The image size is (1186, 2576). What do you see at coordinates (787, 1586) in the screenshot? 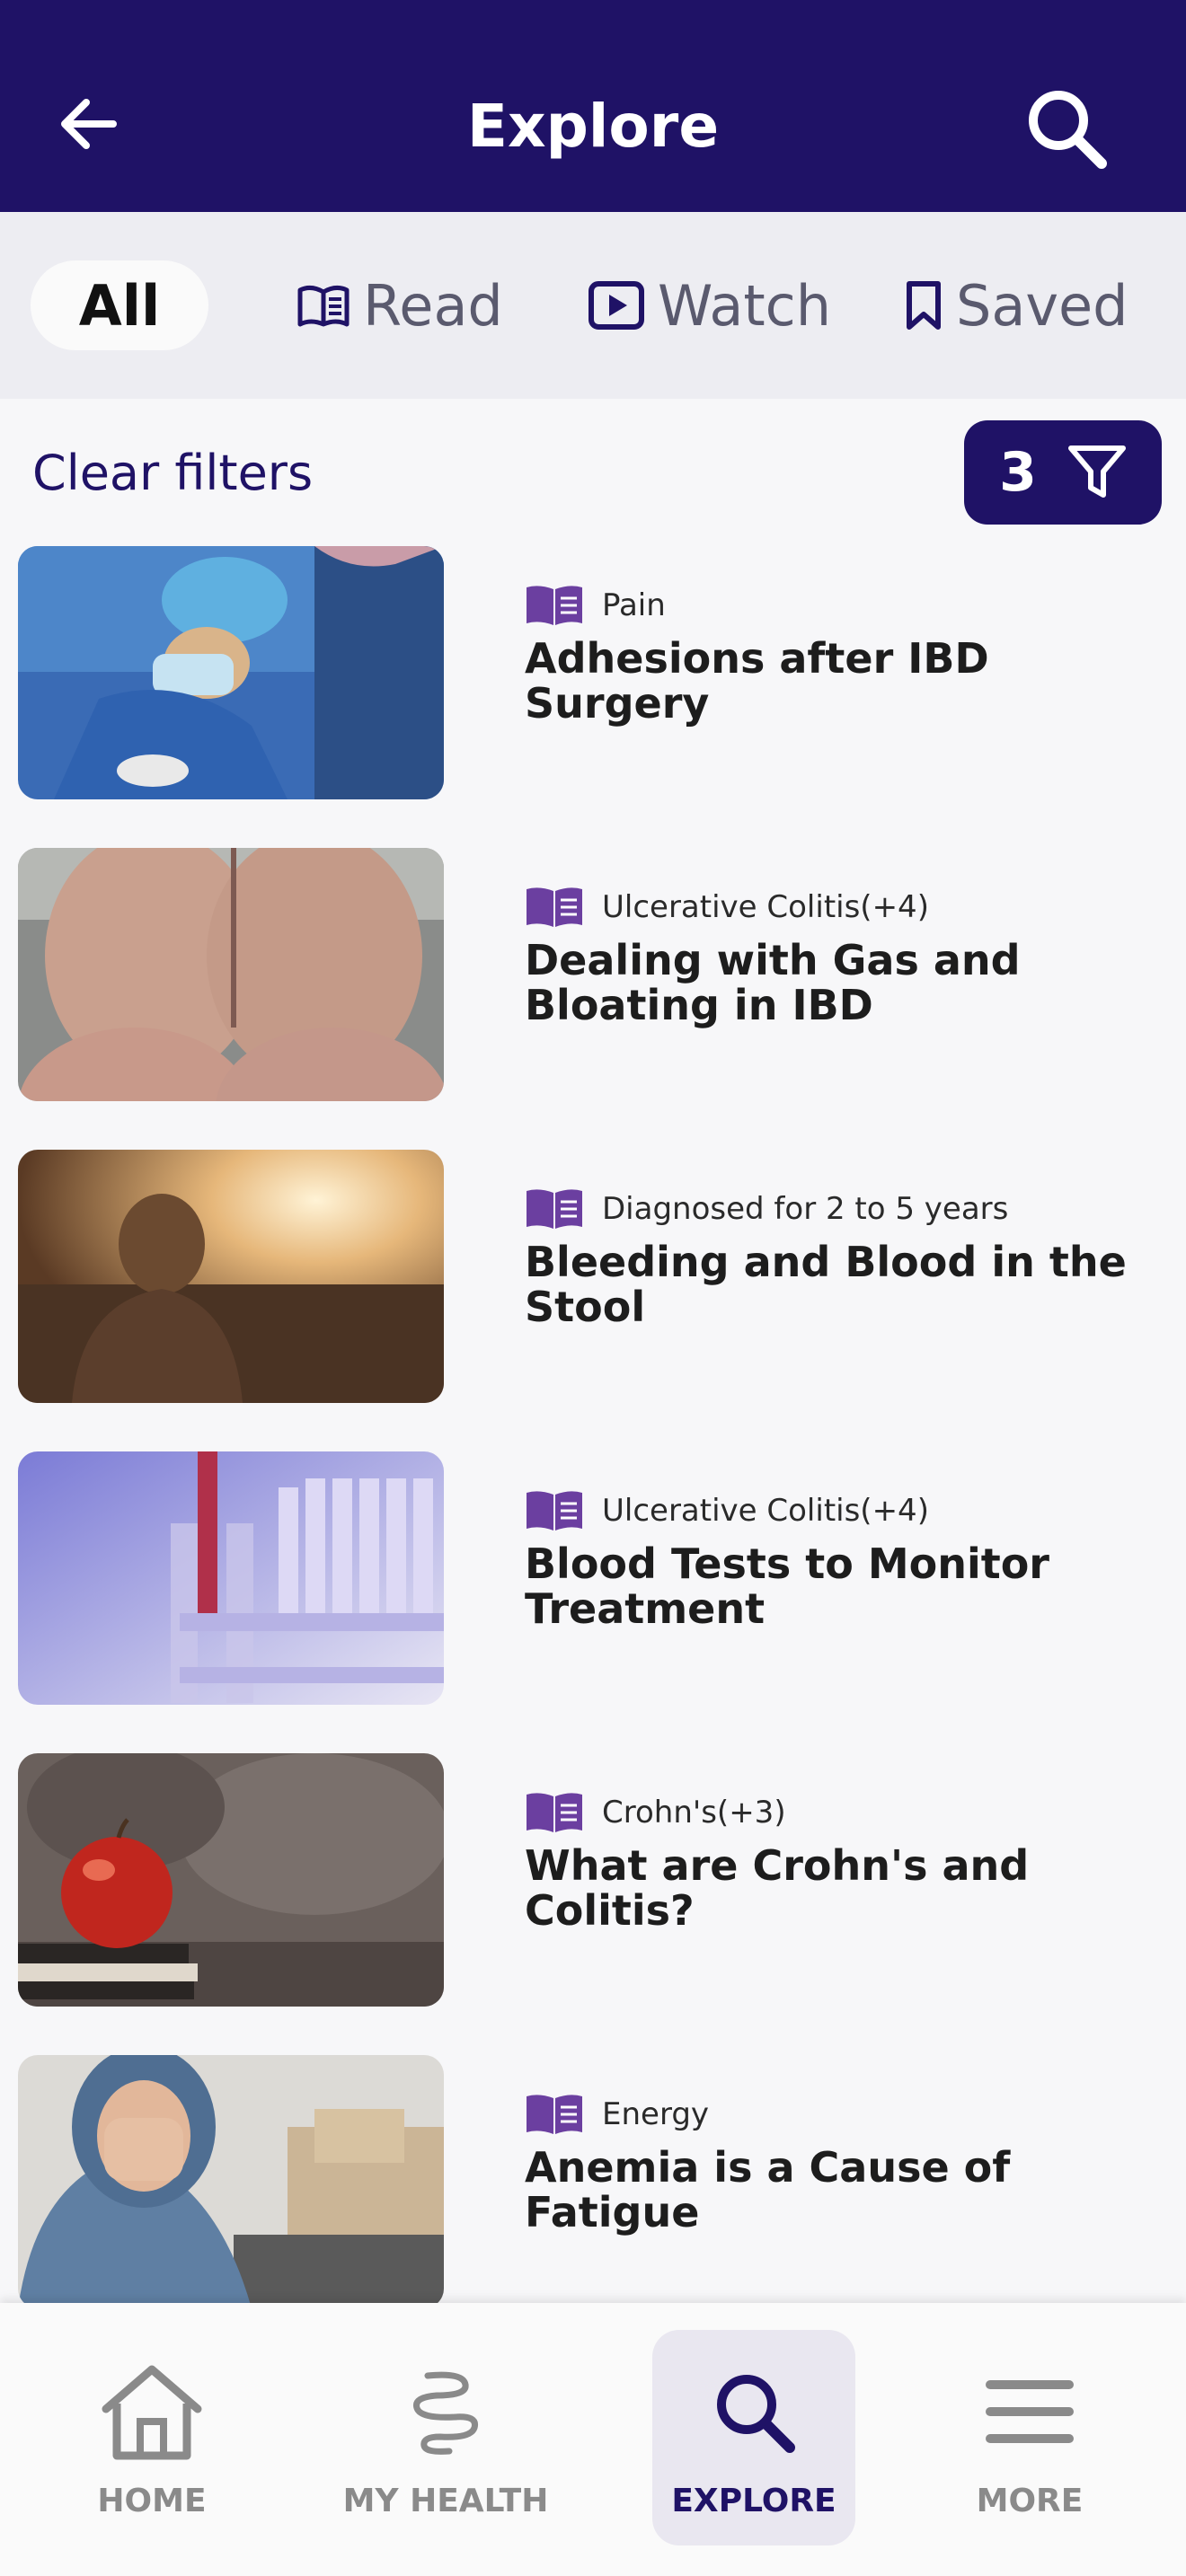
I see `article-title: Blood Tests to Monitor Treatment` at bounding box center [787, 1586].